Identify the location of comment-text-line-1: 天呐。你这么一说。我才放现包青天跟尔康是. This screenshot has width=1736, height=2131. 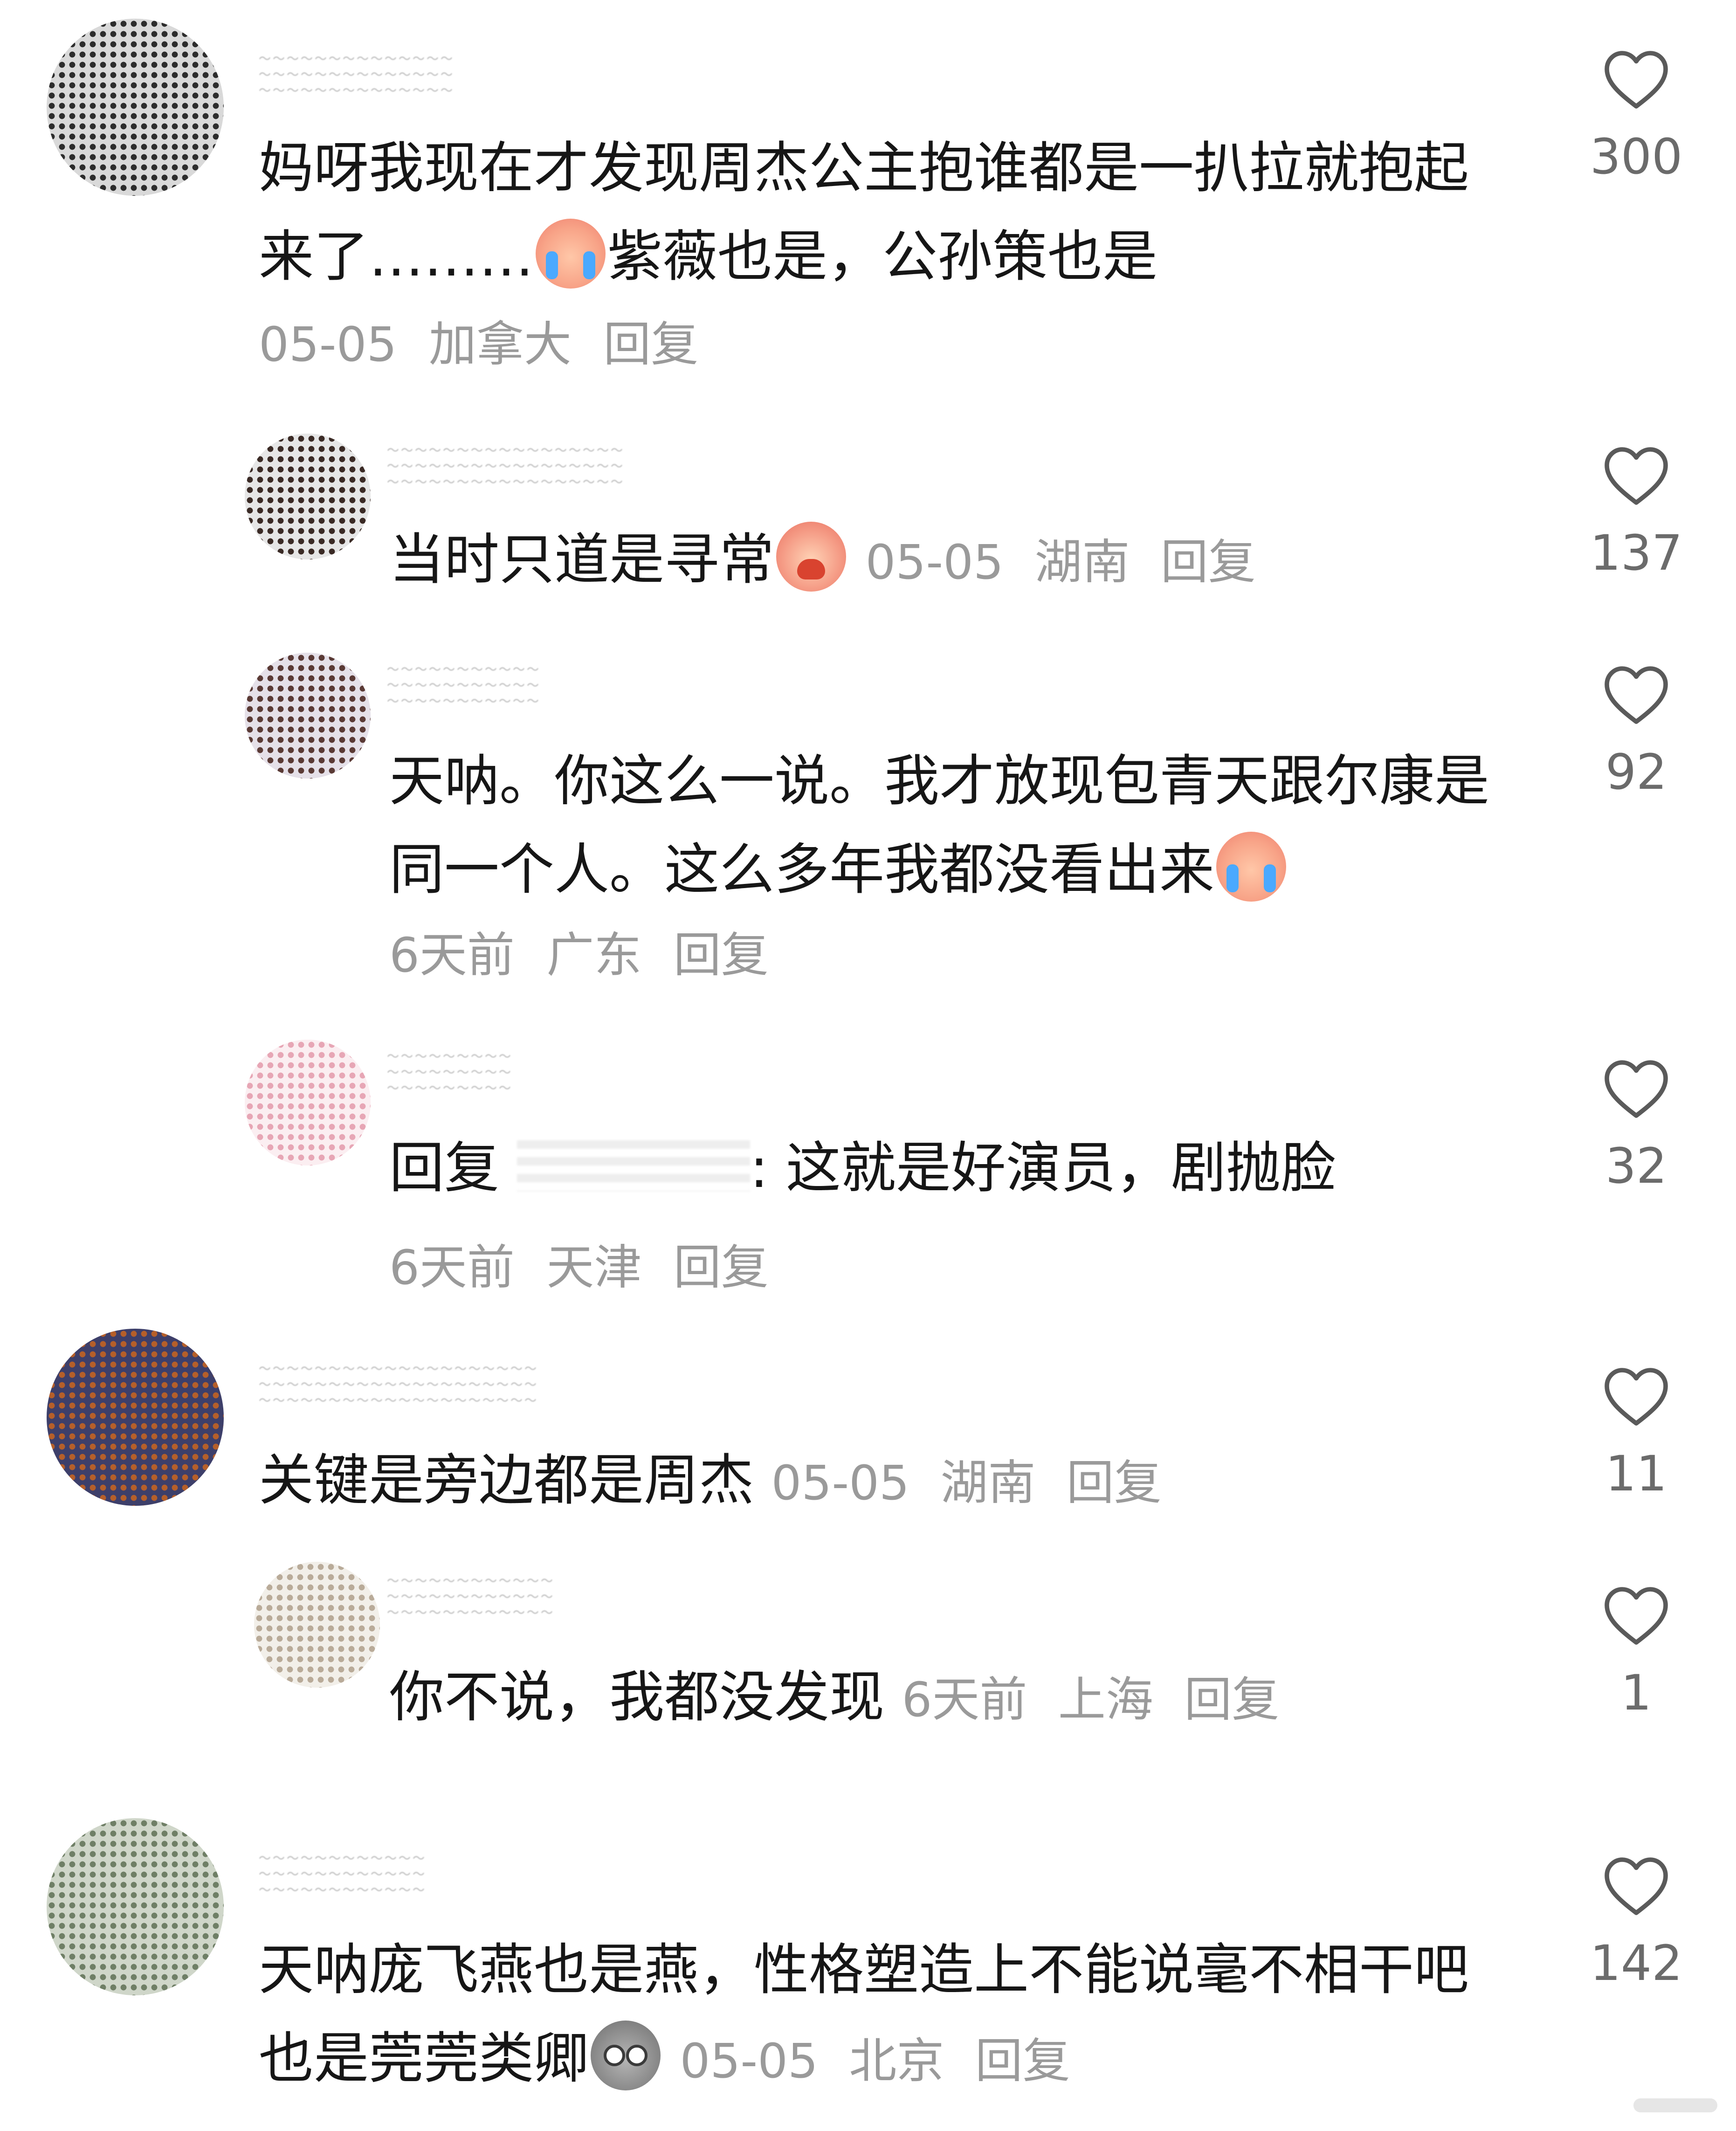
(939, 781).